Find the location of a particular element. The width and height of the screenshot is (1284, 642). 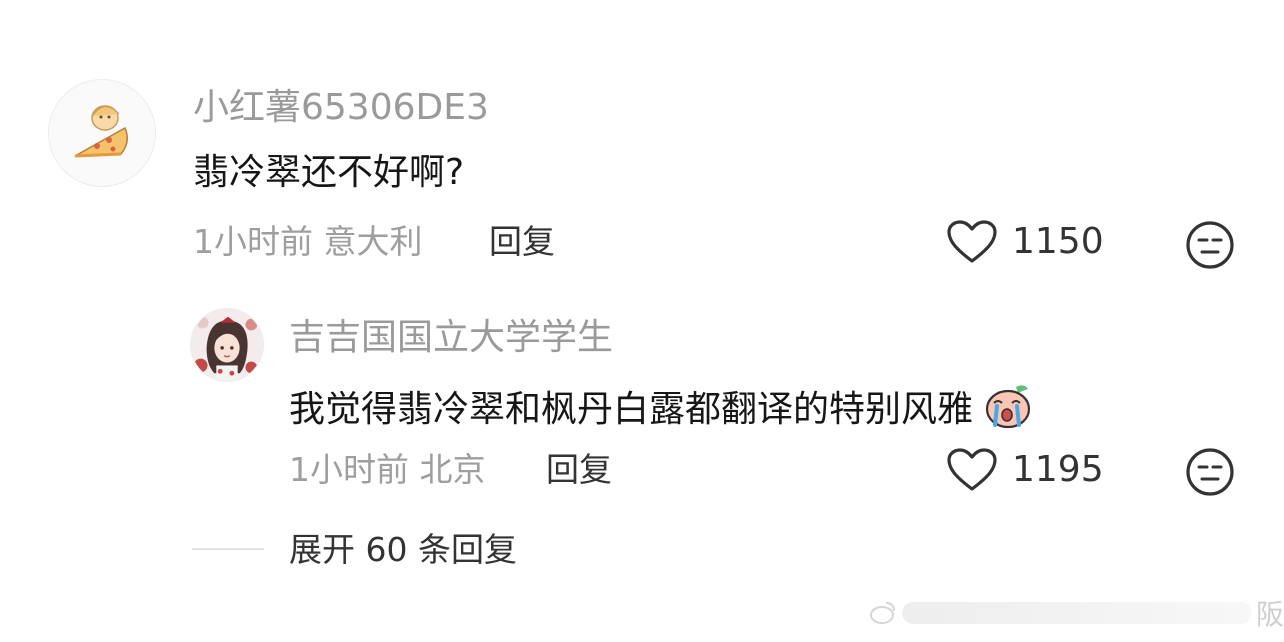

comment-username: 吉吉国国立大学学生 is located at coordinates (451, 338).